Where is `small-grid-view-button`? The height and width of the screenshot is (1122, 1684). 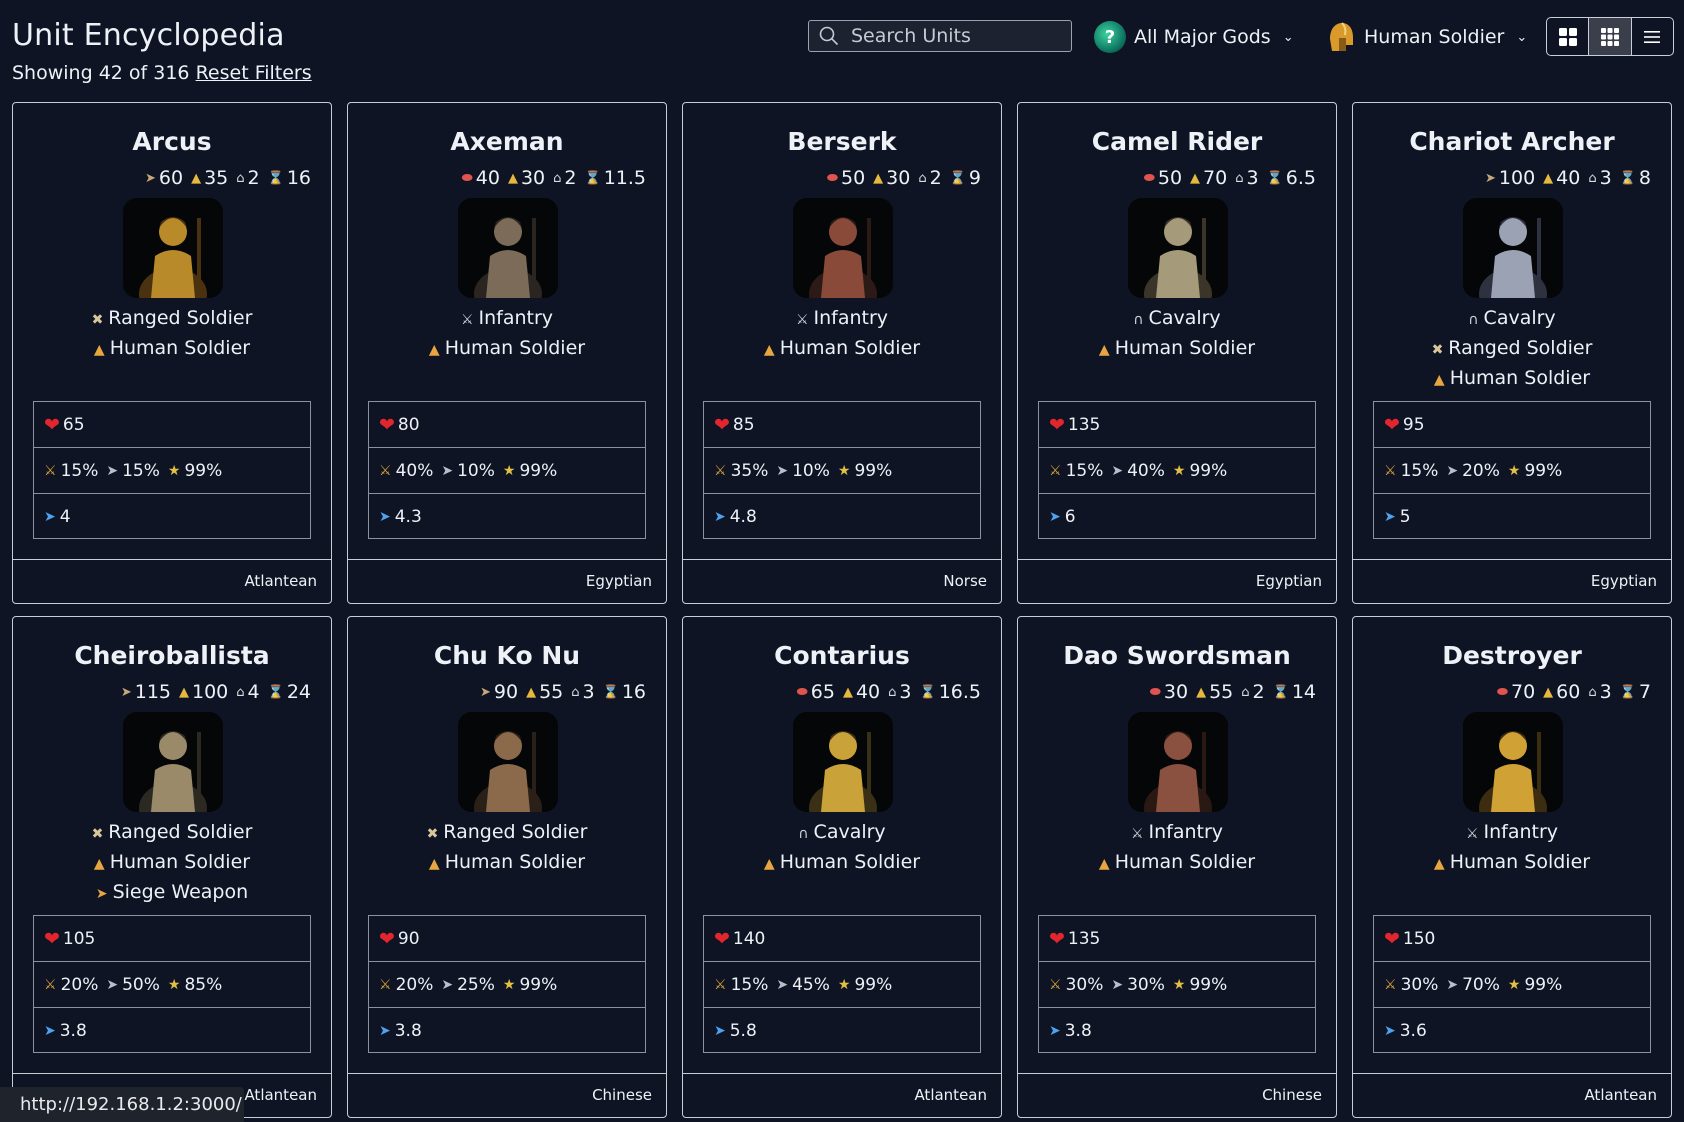 small-grid-view-button is located at coordinates (1610, 36).